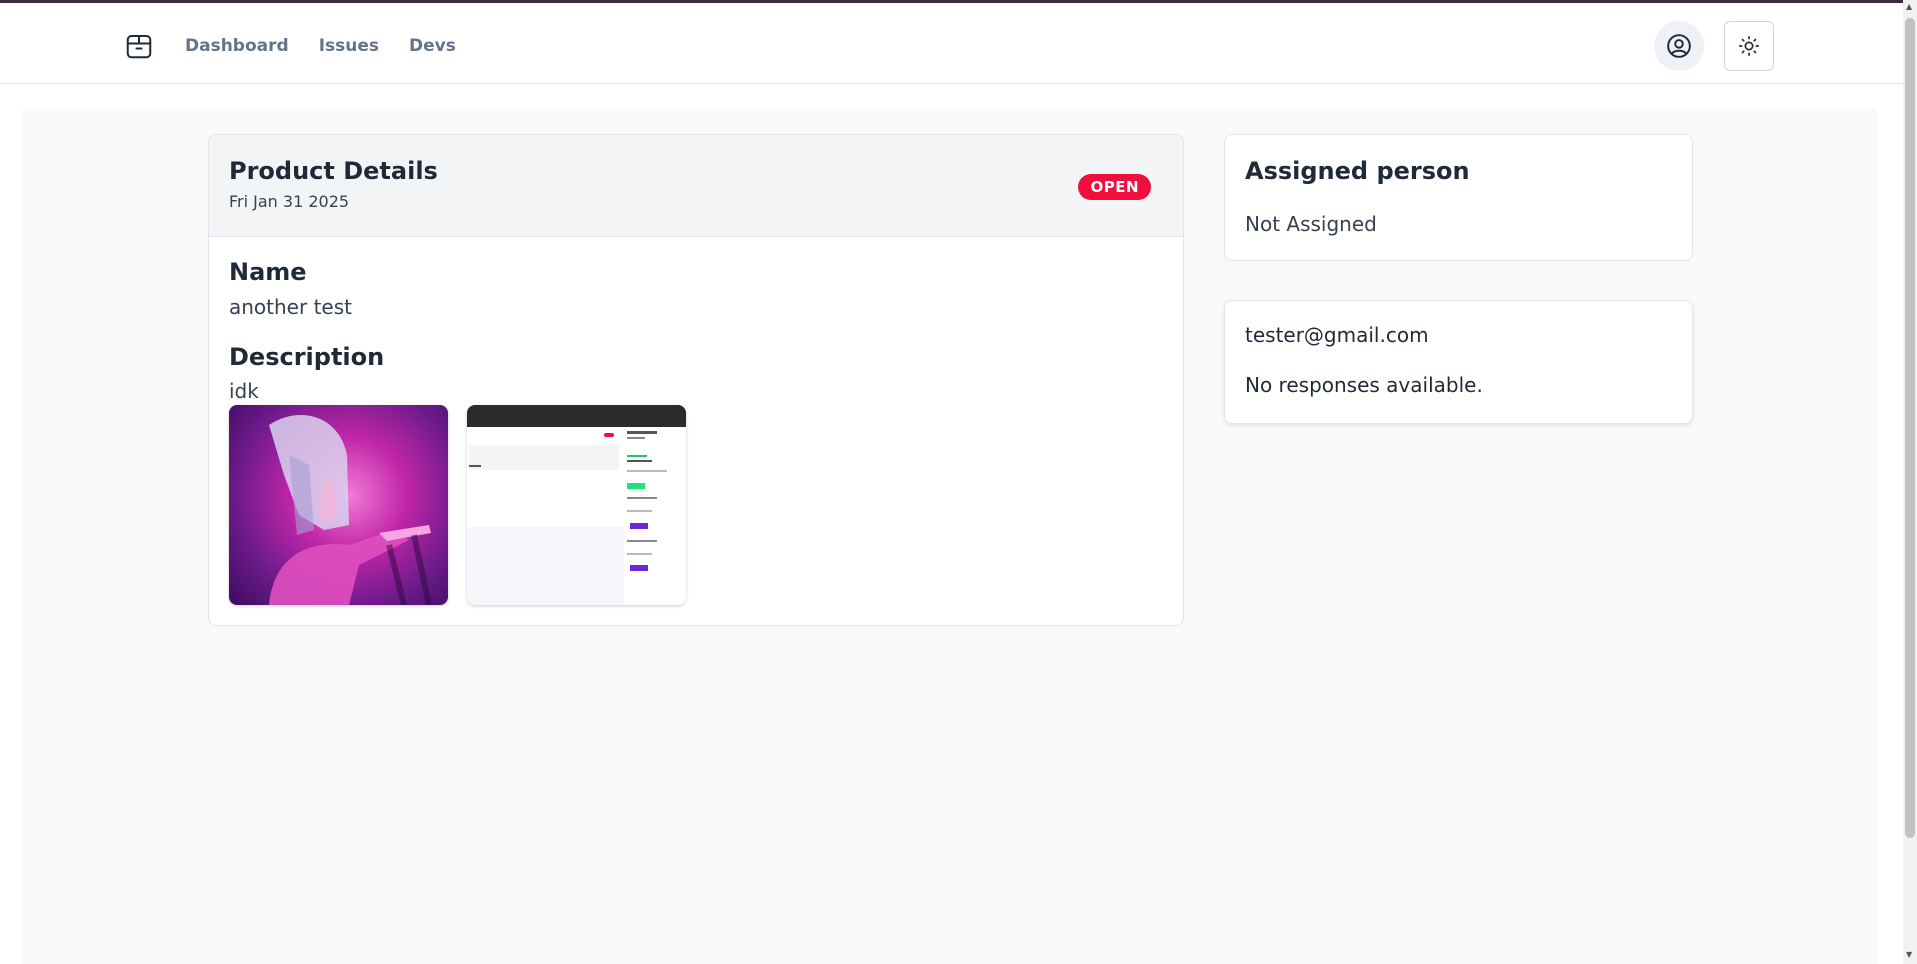 This screenshot has width=1917, height=964. I want to click on reporter-email: tester@gmail.com, so click(1337, 335).